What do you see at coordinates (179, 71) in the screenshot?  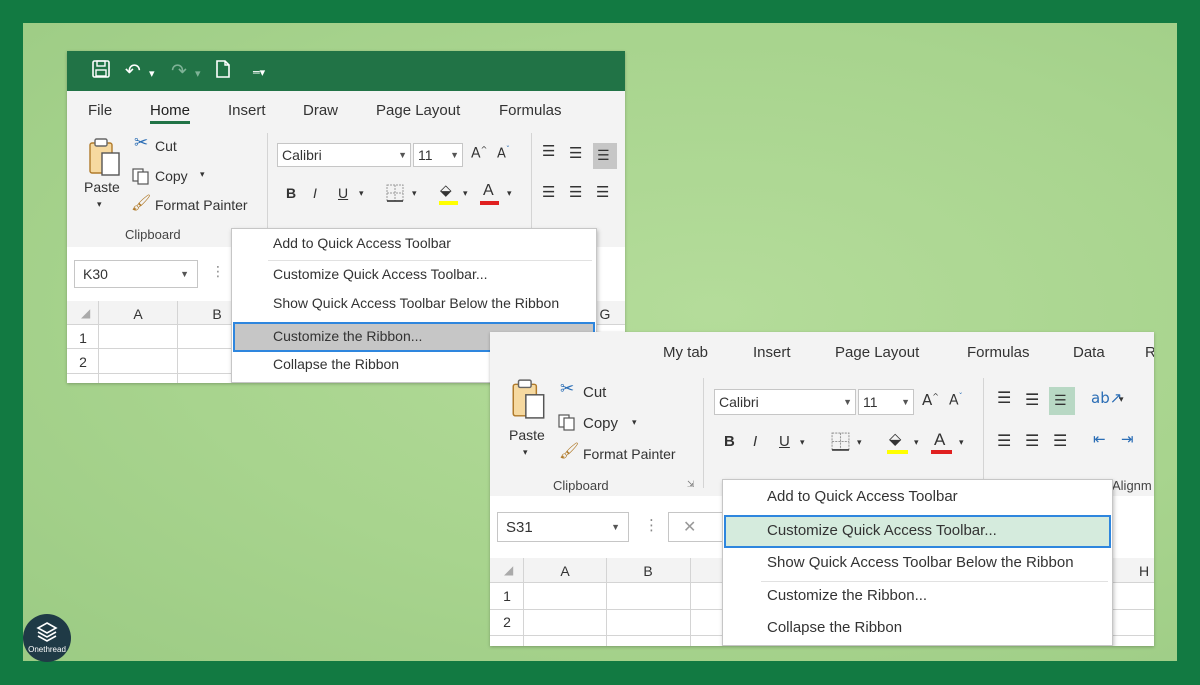 I see `redo-icon: ↷` at bounding box center [179, 71].